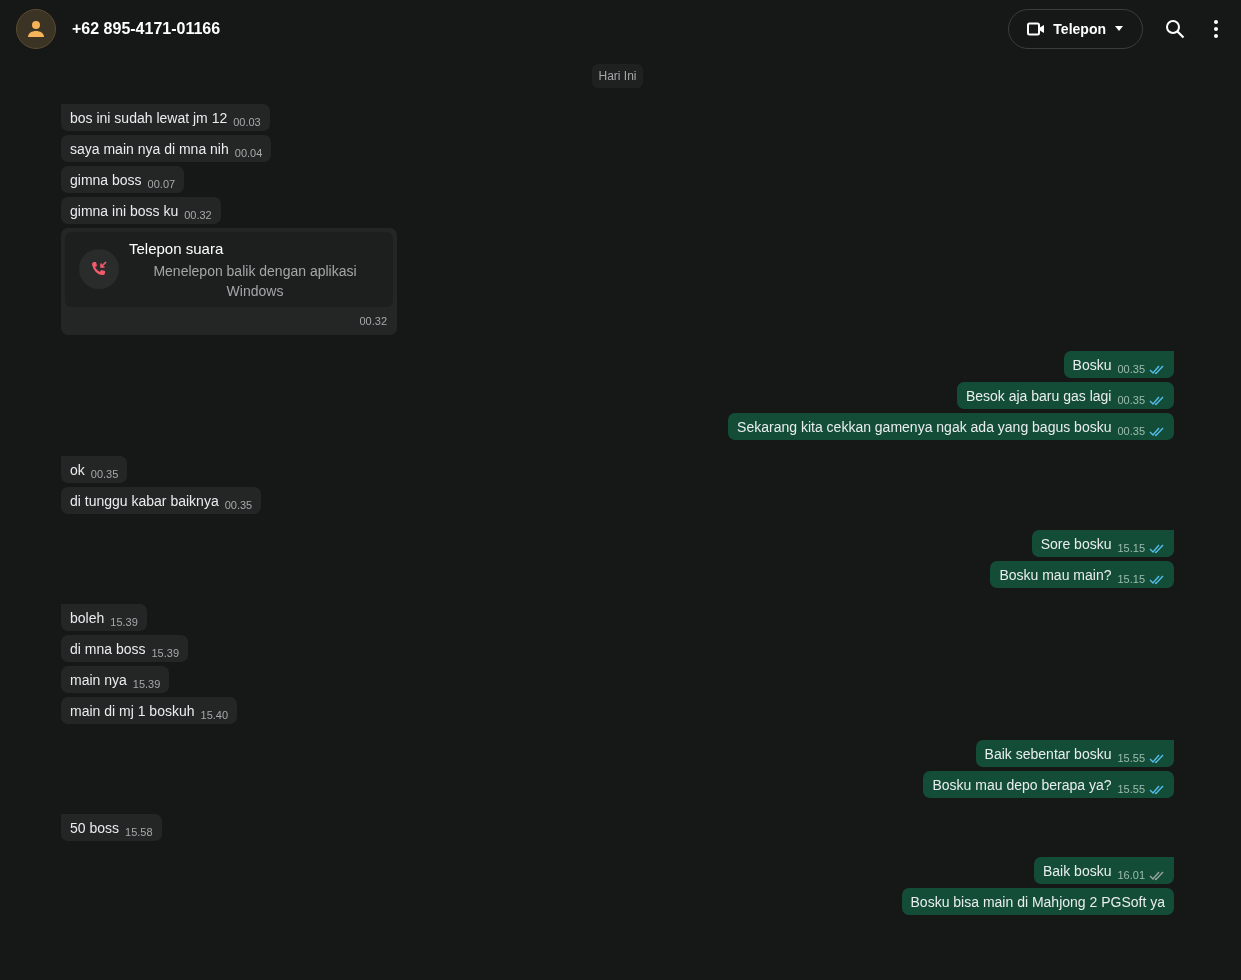 The height and width of the screenshot is (980, 1241). Describe the element at coordinates (149, 118) in the screenshot. I see `message-text: bos ini sudah lewat jm 12` at that location.